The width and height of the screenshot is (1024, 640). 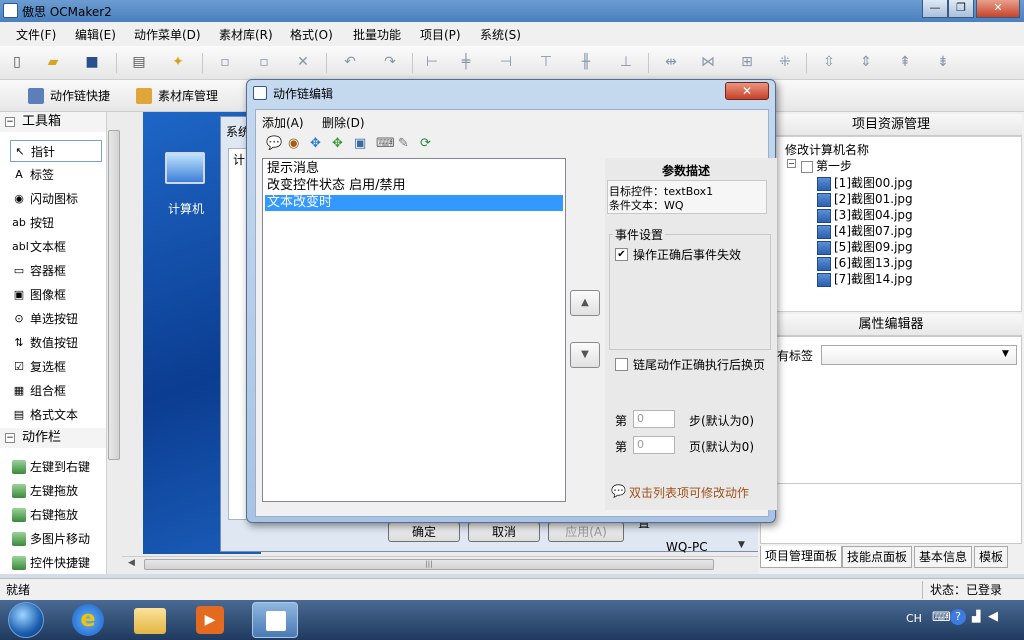 I want to click on media-player-icon: ▶, so click(x=210, y=620).